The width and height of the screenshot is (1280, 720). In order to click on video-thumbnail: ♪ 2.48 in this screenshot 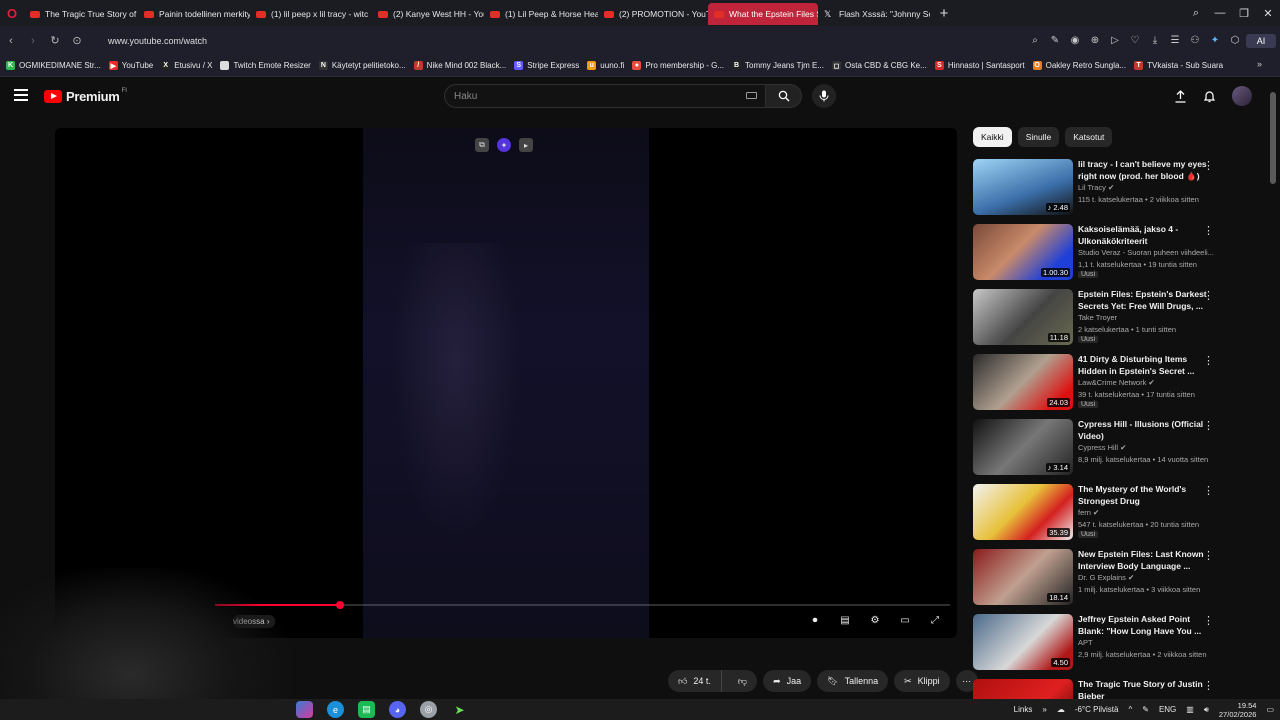, I will do `click(1023, 187)`.